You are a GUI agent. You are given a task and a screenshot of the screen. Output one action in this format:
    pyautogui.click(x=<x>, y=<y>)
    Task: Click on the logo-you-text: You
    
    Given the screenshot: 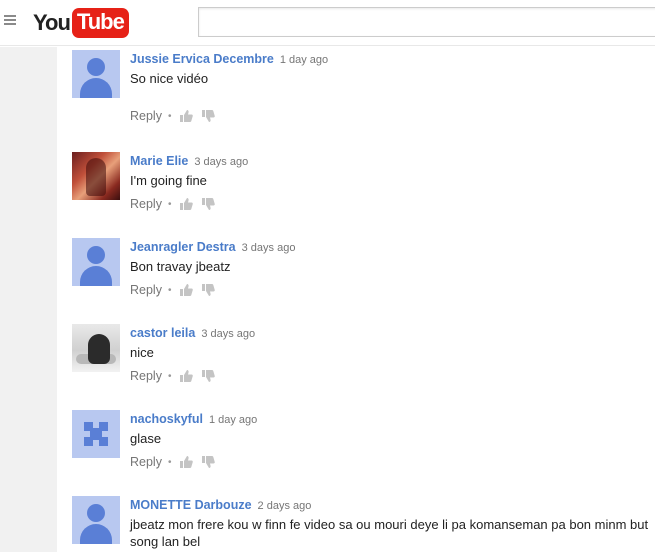 What is the action you would take?
    pyautogui.click(x=52, y=22)
    